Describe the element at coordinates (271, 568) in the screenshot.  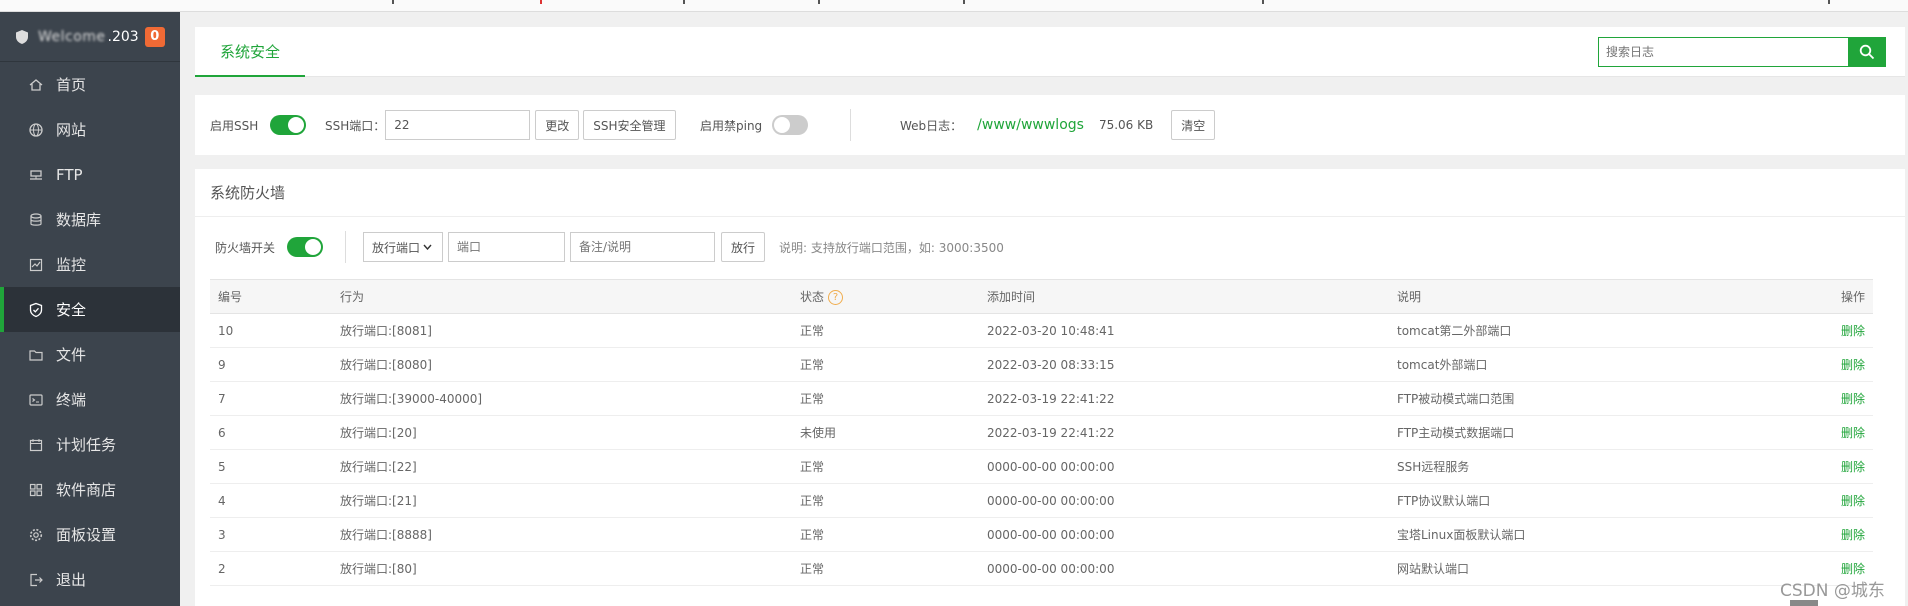
I see `cell-id: 2` at that location.